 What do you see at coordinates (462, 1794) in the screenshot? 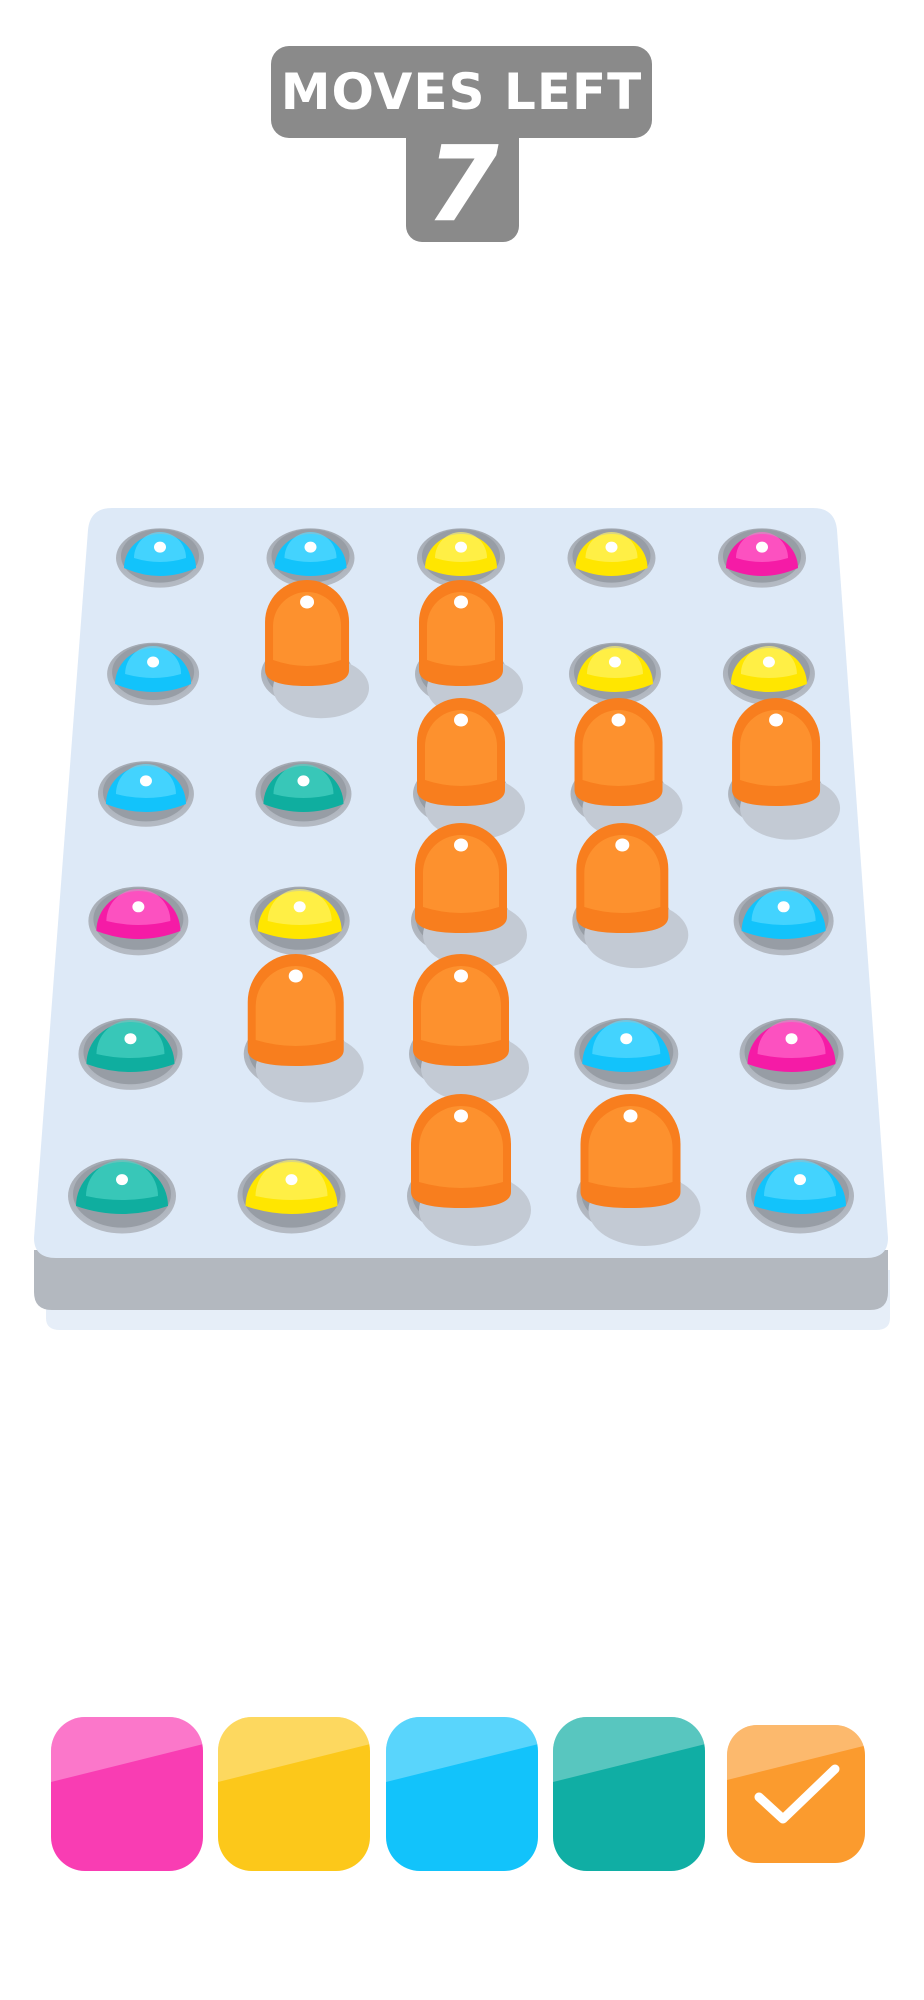
I see `blue-color-button` at bounding box center [462, 1794].